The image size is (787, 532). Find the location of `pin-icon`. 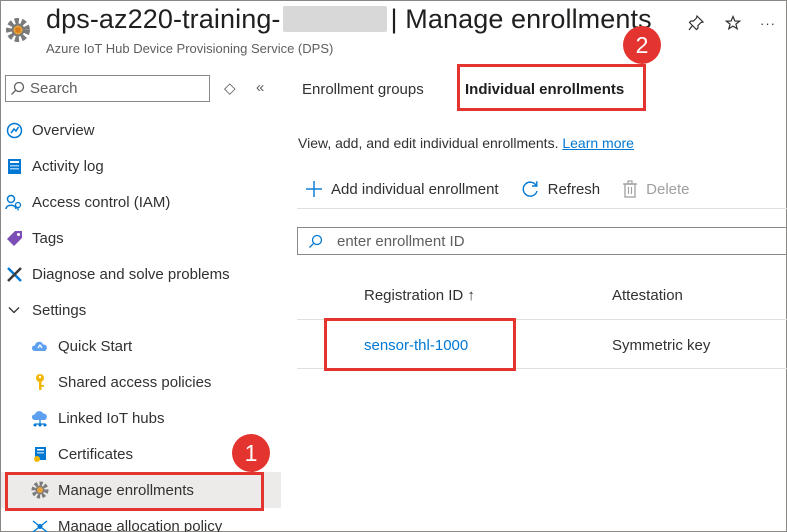

pin-icon is located at coordinates (696, 23).